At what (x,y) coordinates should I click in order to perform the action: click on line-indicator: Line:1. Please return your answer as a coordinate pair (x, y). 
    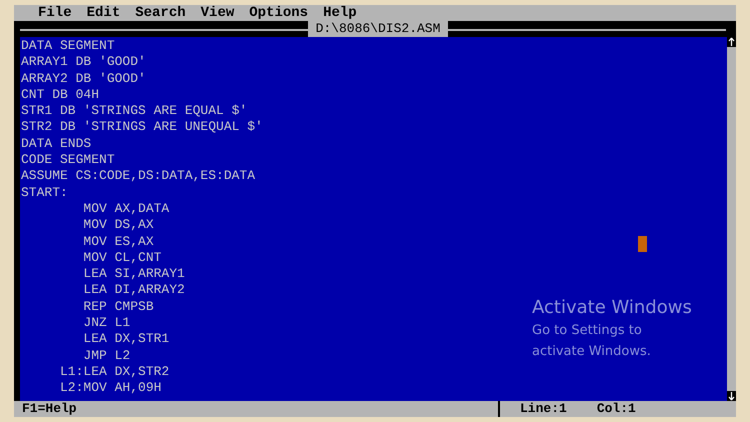
    Looking at the image, I should click on (543, 409).